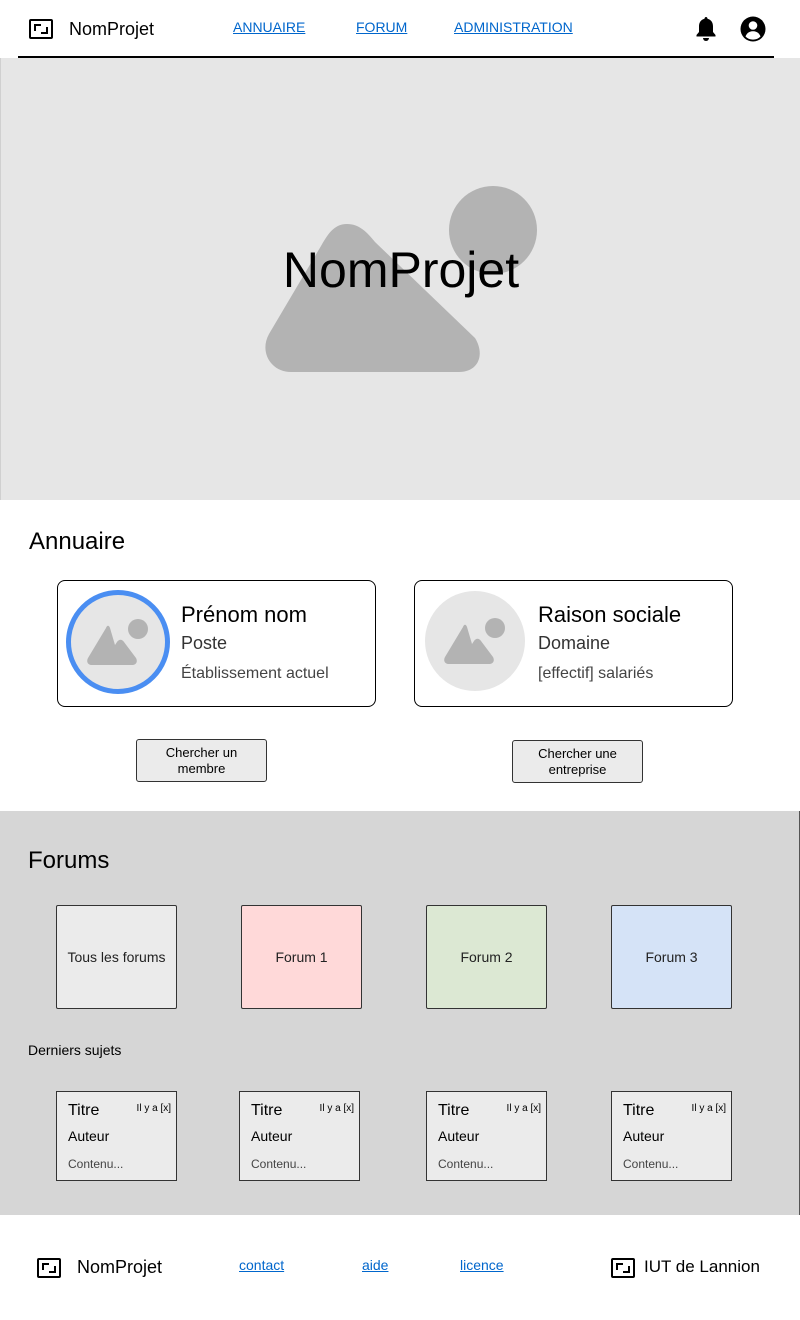 The width and height of the screenshot is (800, 1320). I want to click on nav-link-forum: FORUM, so click(381, 27).